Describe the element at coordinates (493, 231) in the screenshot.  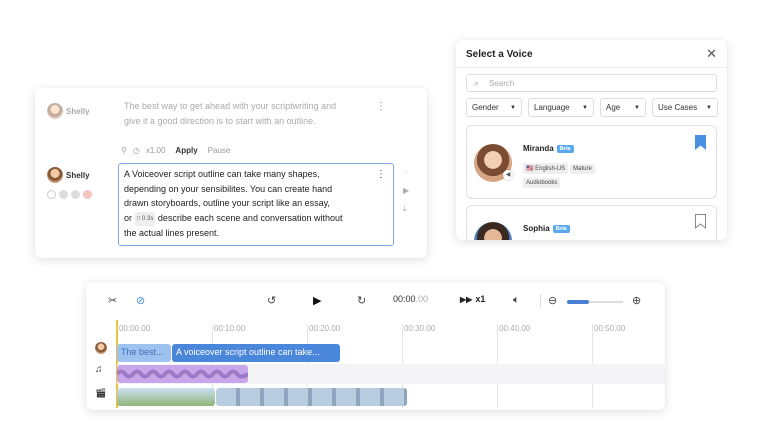
I see `voice-avatar` at that location.